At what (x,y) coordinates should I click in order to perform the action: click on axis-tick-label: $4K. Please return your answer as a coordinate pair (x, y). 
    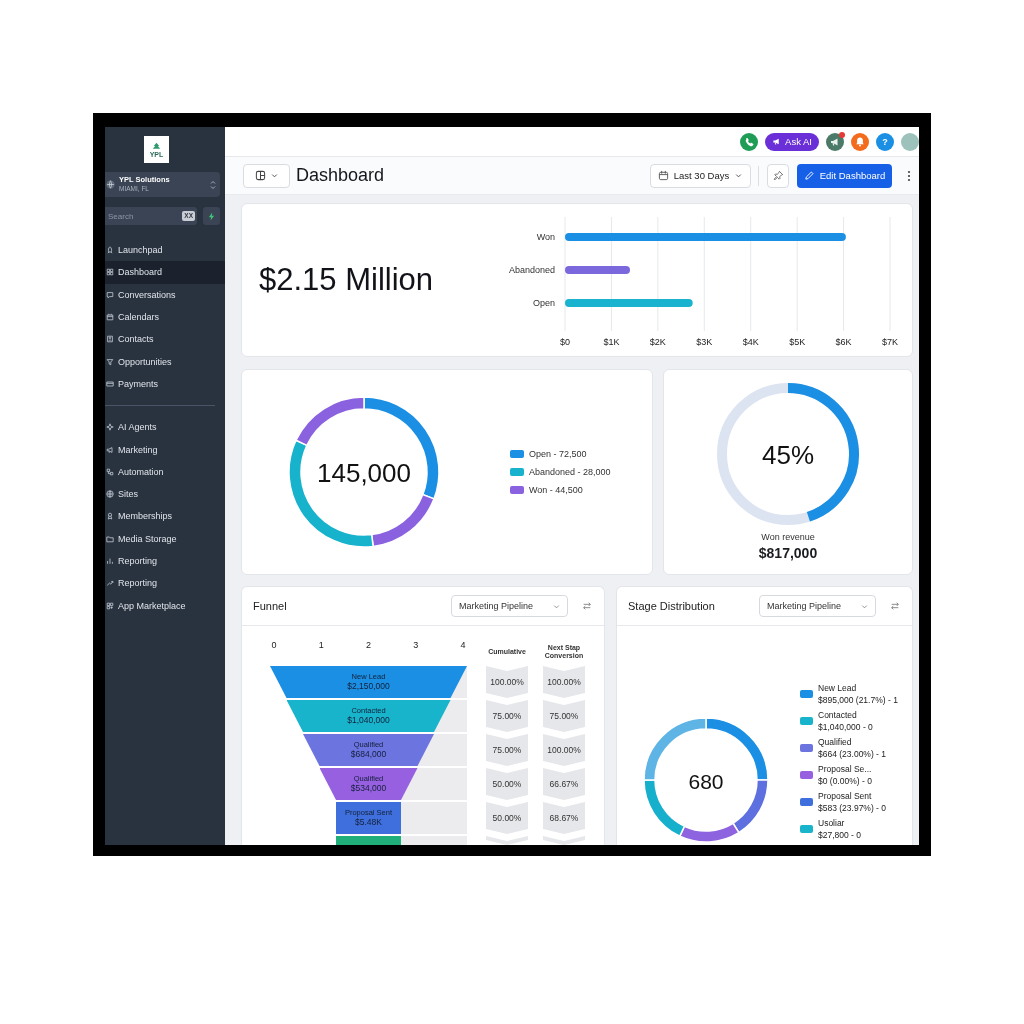
    Looking at the image, I should click on (750, 342).